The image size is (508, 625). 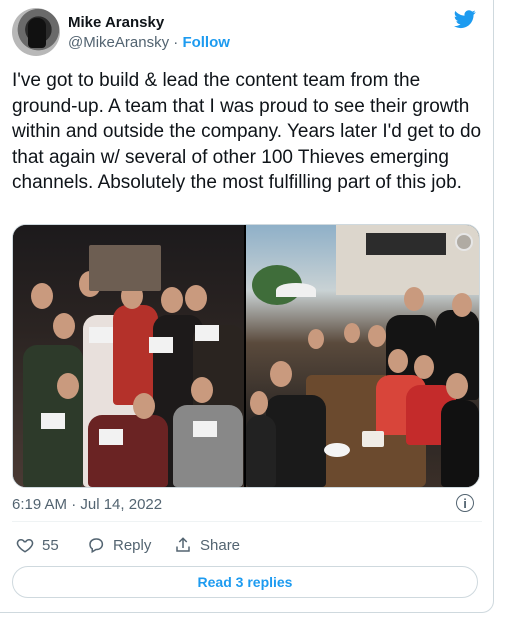 What do you see at coordinates (247, 521) in the screenshot?
I see `divider` at bounding box center [247, 521].